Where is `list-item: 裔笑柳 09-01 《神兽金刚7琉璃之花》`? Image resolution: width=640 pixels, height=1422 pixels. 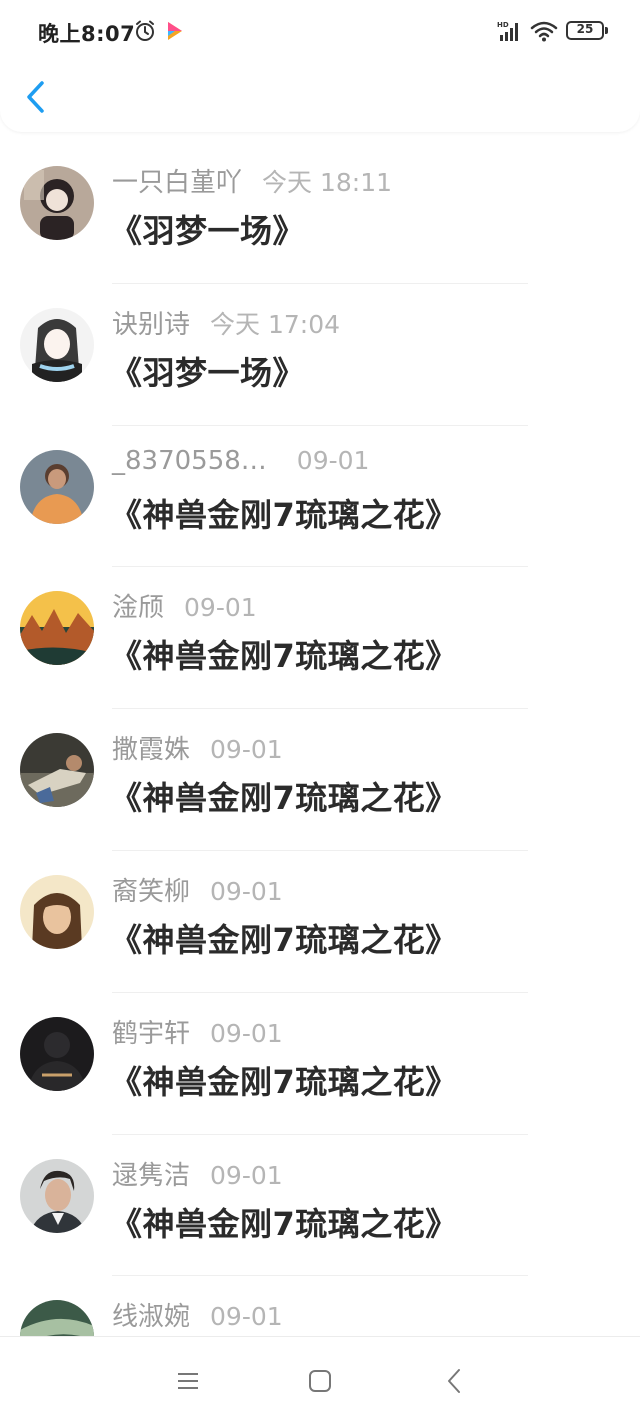 list-item: 裔笑柳 09-01 《神兽金刚7琉璃之花》 is located at coordinates (320, 922).